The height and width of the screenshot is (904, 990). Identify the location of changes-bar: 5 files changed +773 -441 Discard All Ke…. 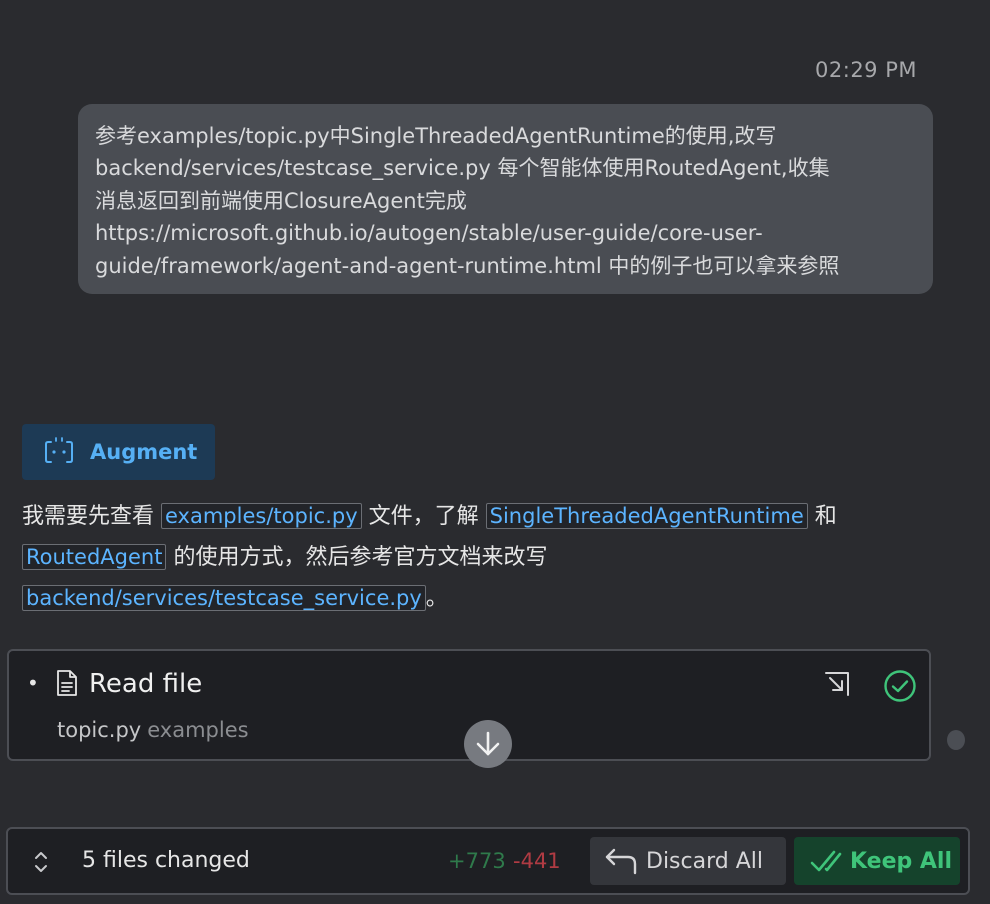
(488, 861).